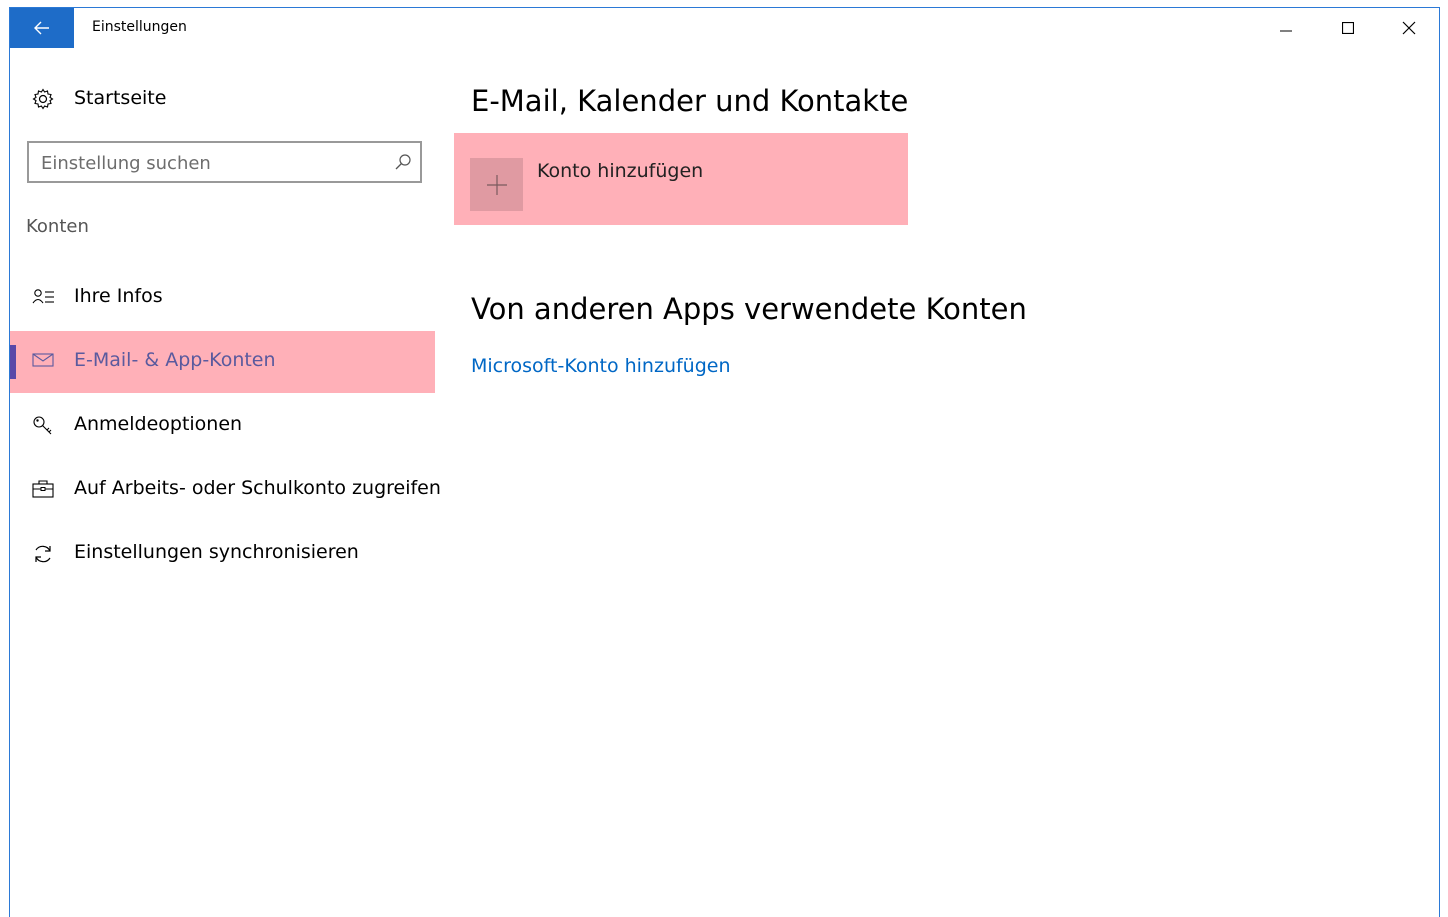  I want to click on sync-icon, so click(43, 554).